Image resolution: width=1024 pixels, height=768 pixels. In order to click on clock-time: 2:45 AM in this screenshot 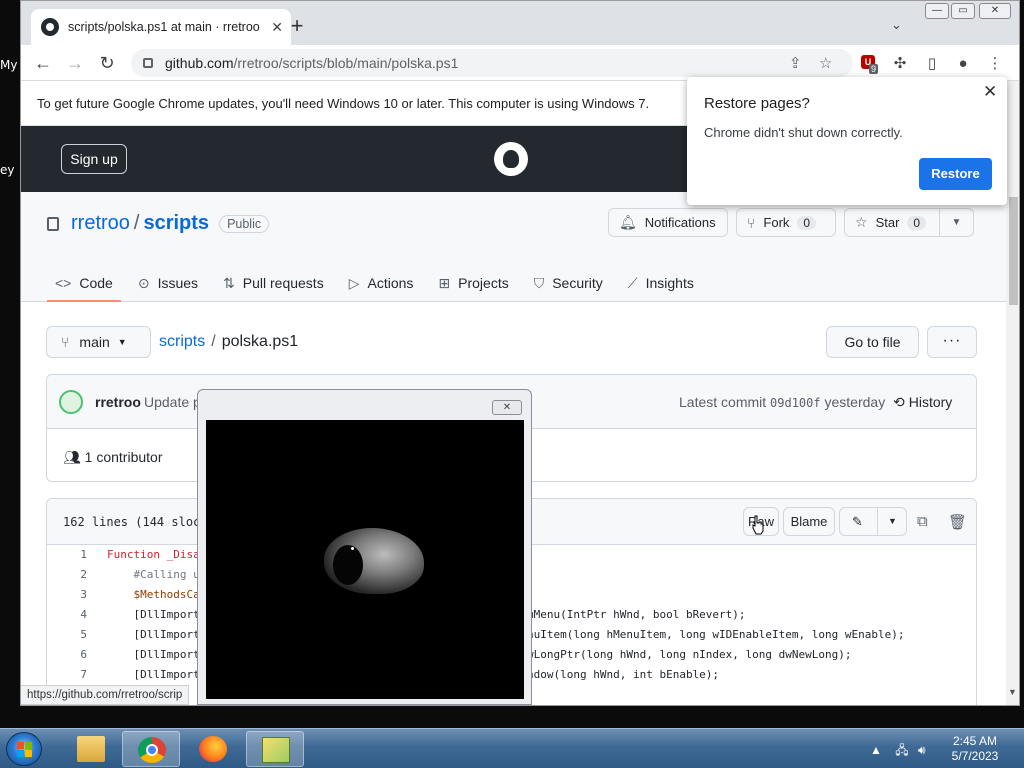, I will do `click(975, 741)`.